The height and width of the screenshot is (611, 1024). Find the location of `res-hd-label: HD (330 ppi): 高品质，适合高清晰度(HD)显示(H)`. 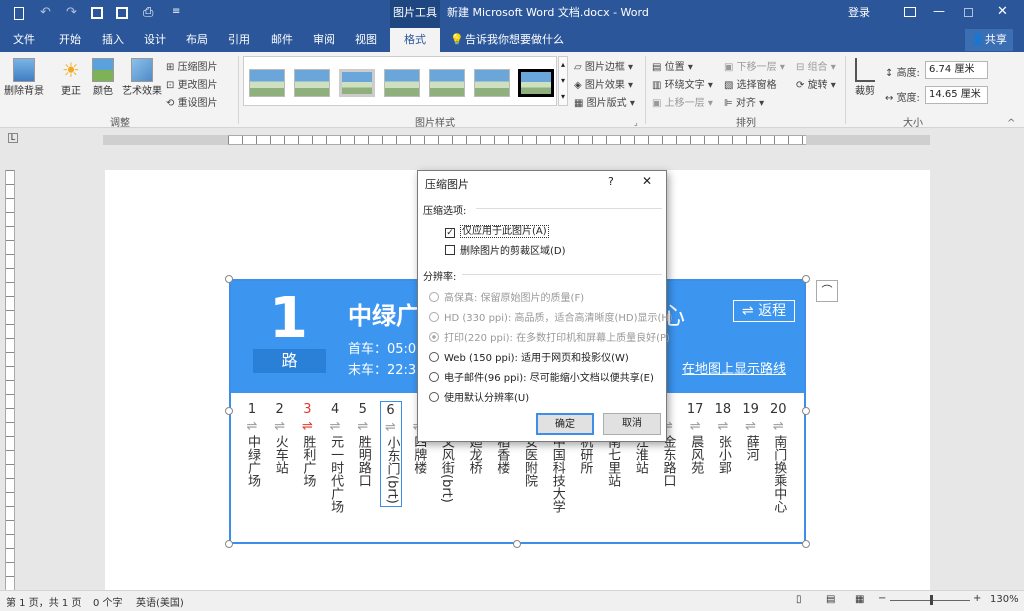

res-hd-label: HD (330 ppi): 高品质，适合高清晰度(HD)显示(H) is located at coordinates (558, 318).